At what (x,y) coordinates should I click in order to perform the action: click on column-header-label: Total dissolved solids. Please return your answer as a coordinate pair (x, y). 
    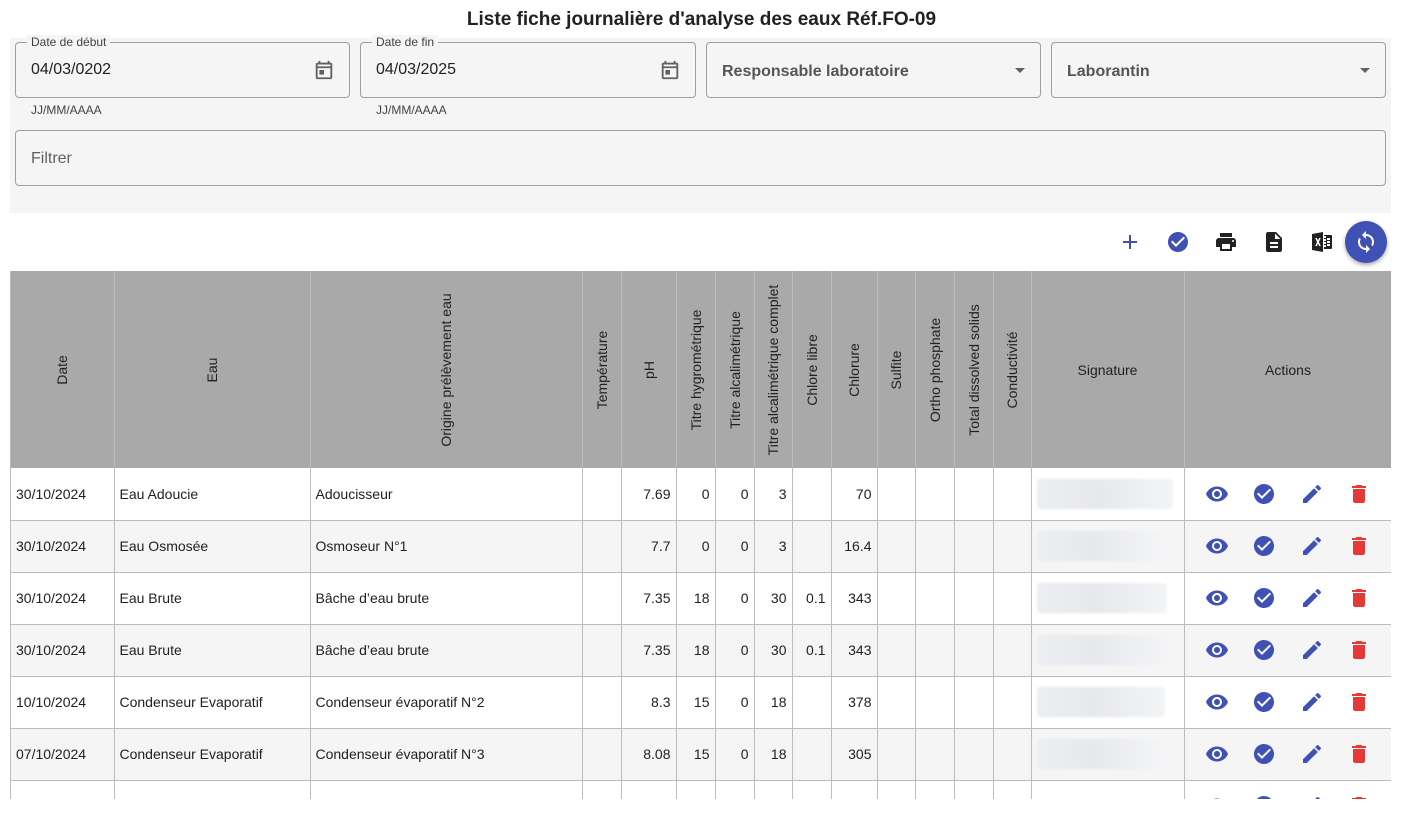
    Looking at the image, I should click on (973, 369).